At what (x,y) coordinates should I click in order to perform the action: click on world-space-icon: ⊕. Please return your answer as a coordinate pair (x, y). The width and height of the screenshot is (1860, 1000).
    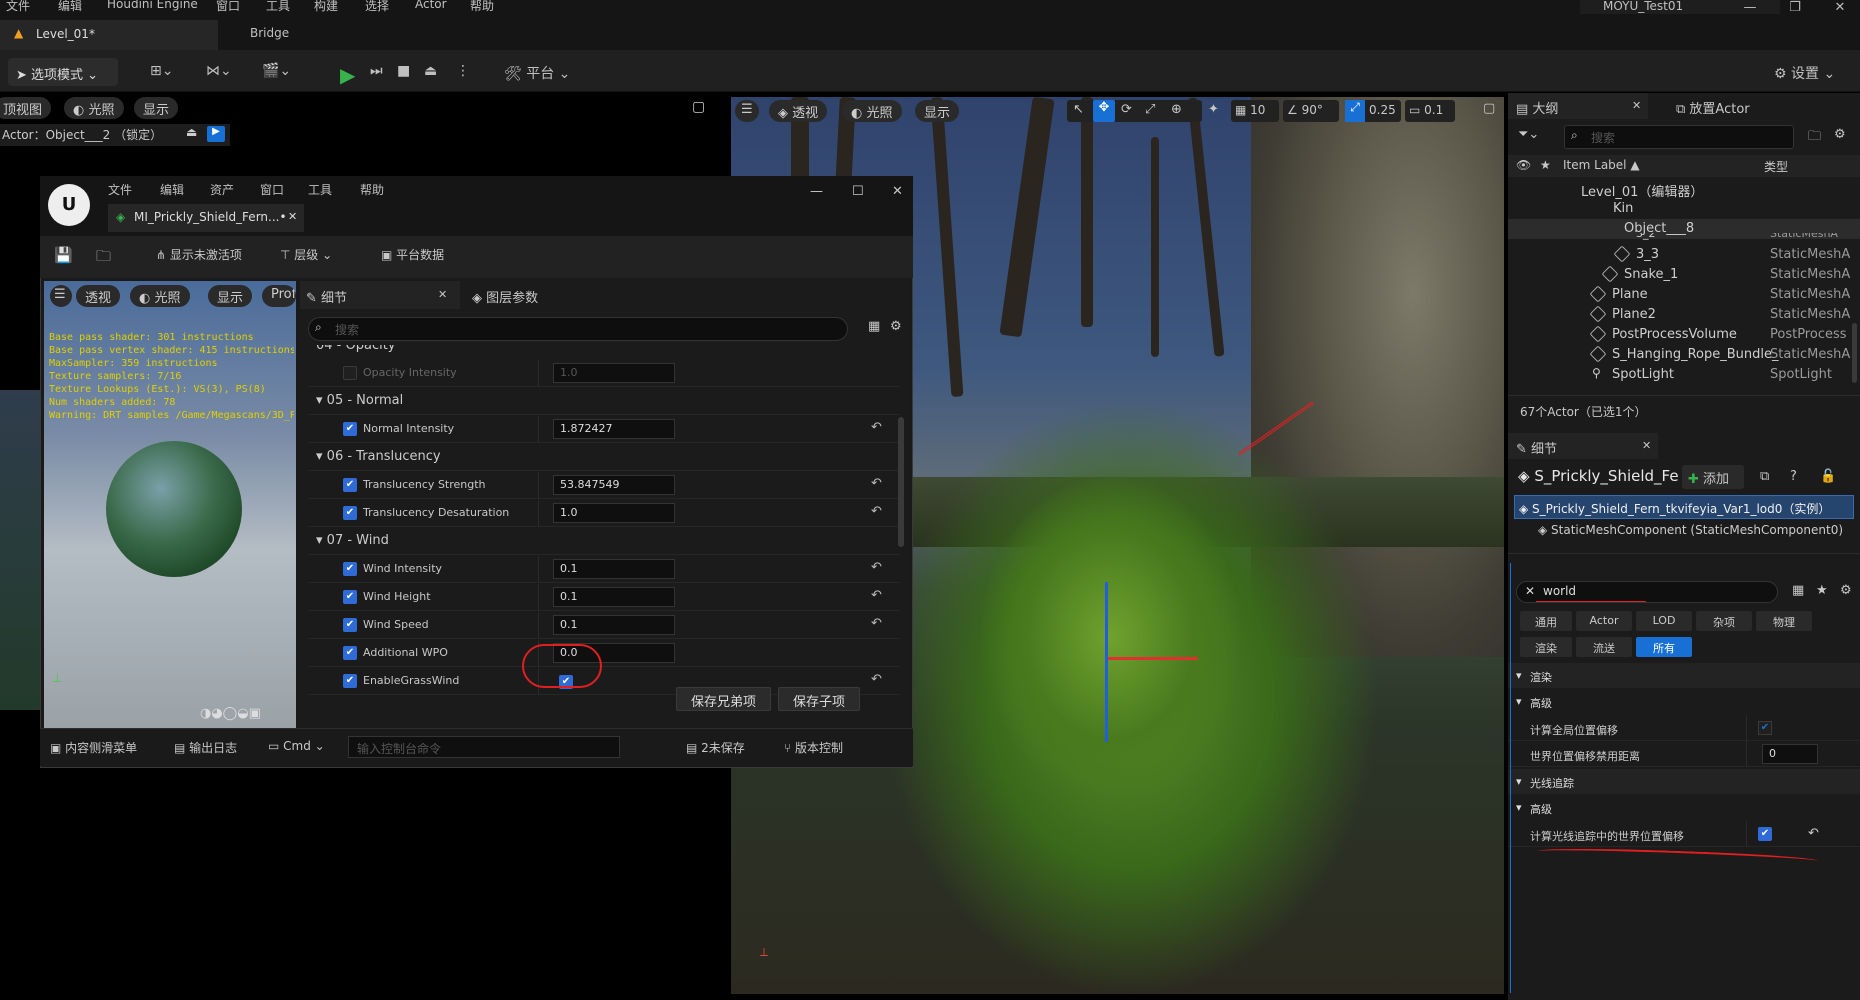
    Looking at the image, I should click on (1176, 109).